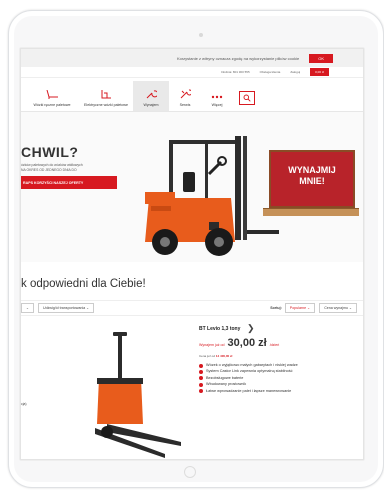  What do you see at coordinates (276, 308) in the screenshot?
I see `sort-label: Sortuj:` at bounding box center [276, 308].